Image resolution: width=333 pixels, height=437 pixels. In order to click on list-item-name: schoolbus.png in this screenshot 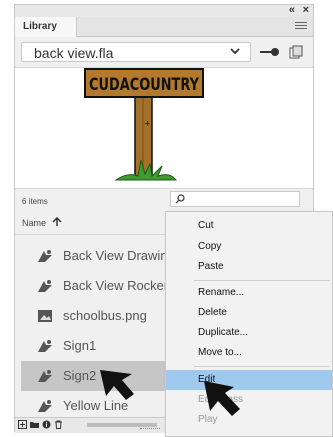, I will do `click(105, 315)`.